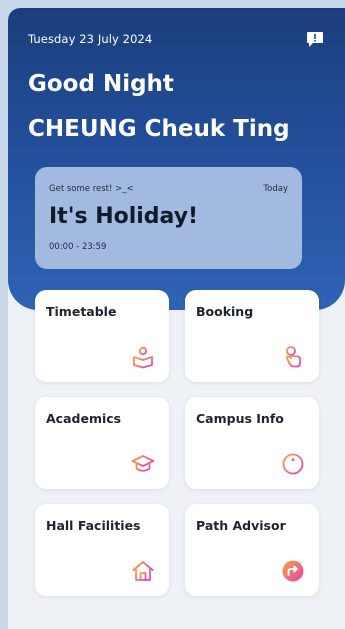 This screenshot has width=345, height=629. Describe the element at coordinates (293, 464) in the screenshot. I see `info-icon` at that location.